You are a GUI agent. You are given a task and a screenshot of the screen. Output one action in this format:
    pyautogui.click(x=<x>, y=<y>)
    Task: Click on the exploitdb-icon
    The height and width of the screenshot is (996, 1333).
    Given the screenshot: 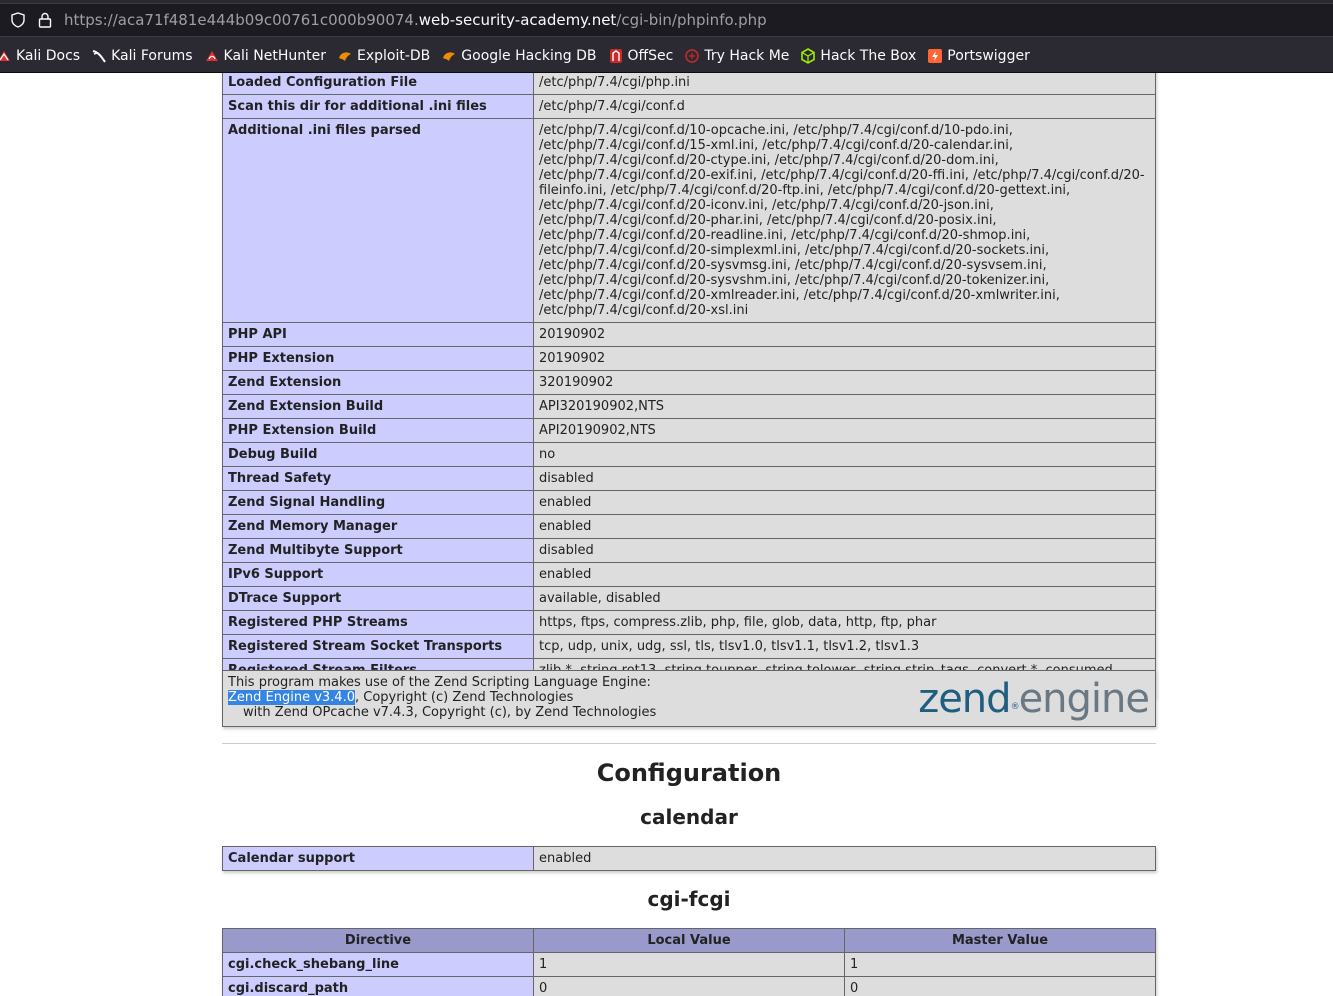 What is the action you would take?
    pyautogui.click(x=344, y=56)
    